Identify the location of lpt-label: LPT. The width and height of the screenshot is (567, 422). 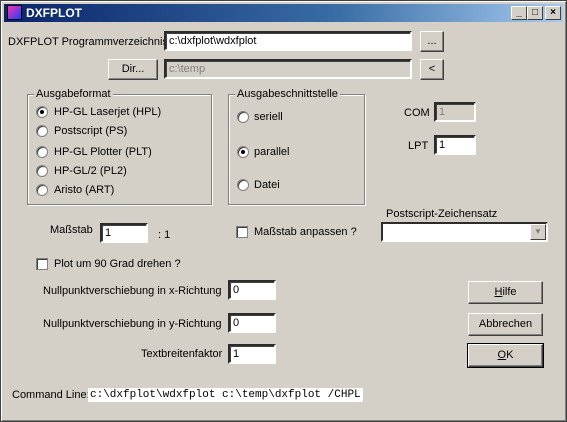
(418, 146).